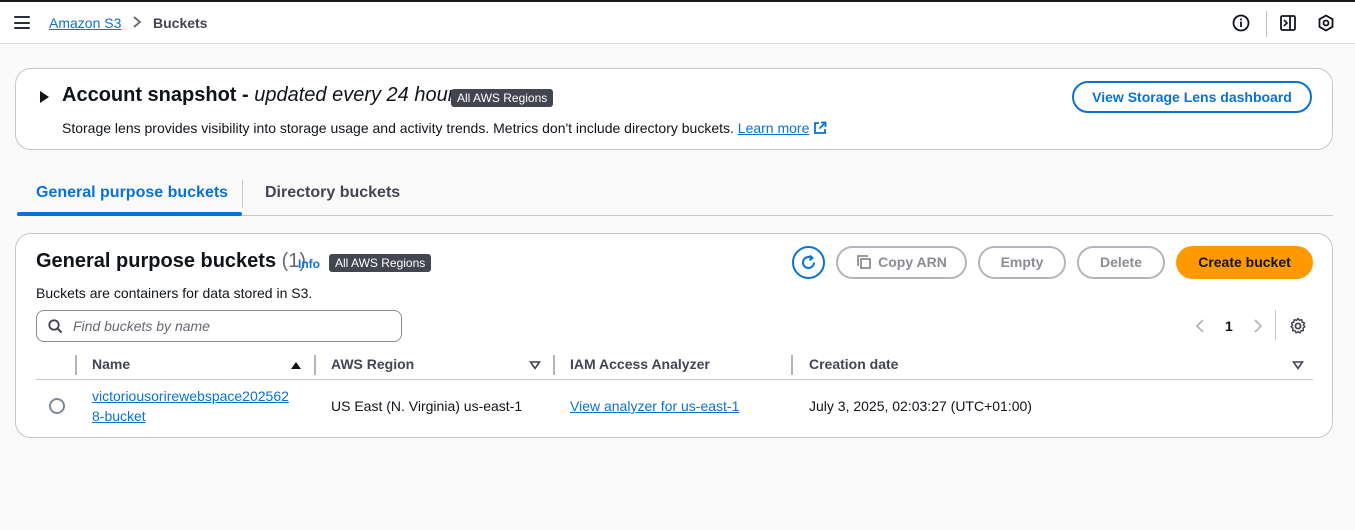 The image size is (1355, 530). I want to click on side-panel-icon, so click(1288, 23).